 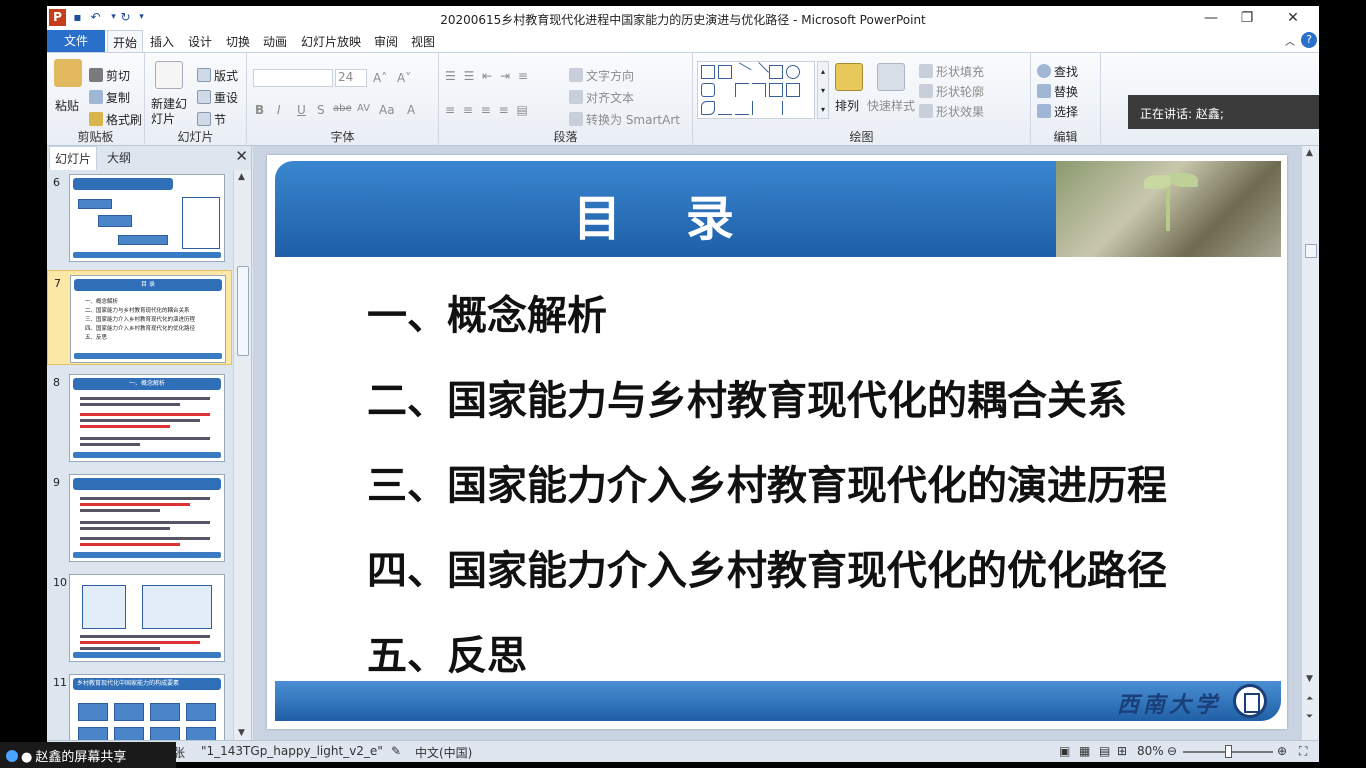 I want to click on tab-view: 视图, so click(x=423, y=41).